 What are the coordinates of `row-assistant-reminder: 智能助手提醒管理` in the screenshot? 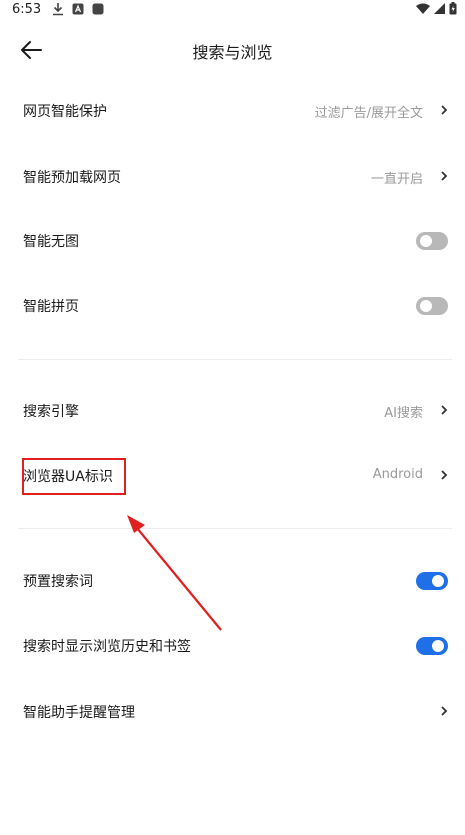 It's located at (232, 712).